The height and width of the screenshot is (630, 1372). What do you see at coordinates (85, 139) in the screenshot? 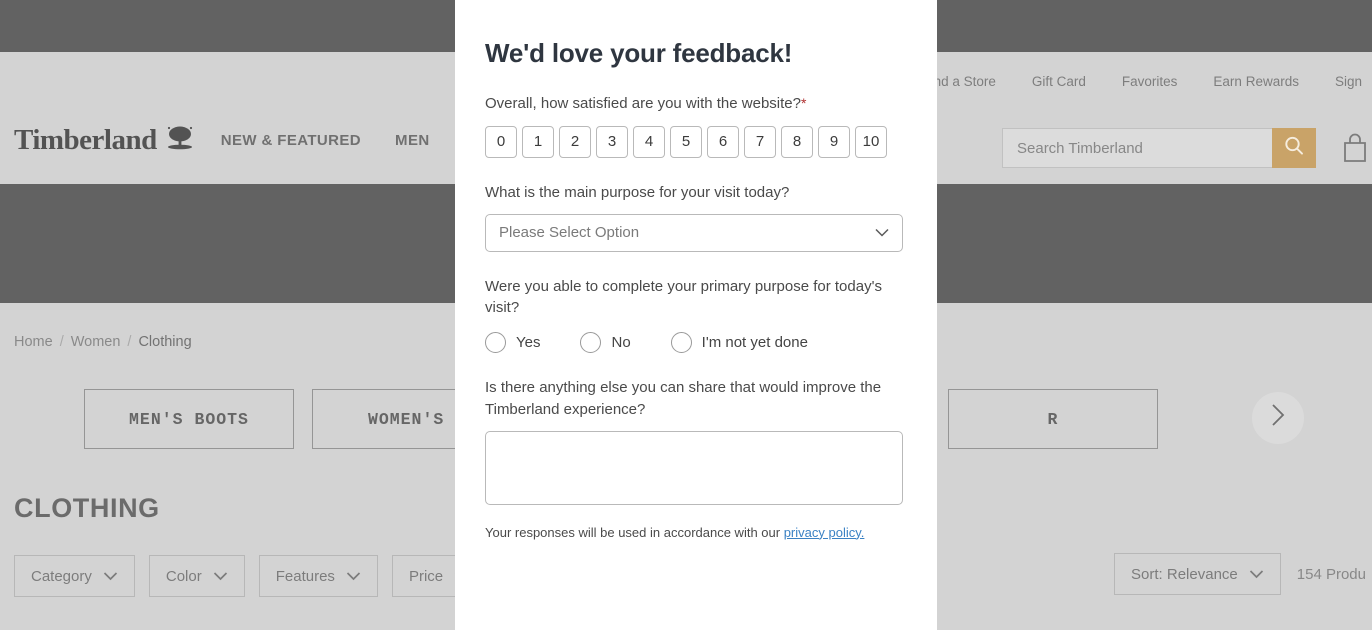
I see `brand-logo-text: Timberland` at bounding box center [85, 139].